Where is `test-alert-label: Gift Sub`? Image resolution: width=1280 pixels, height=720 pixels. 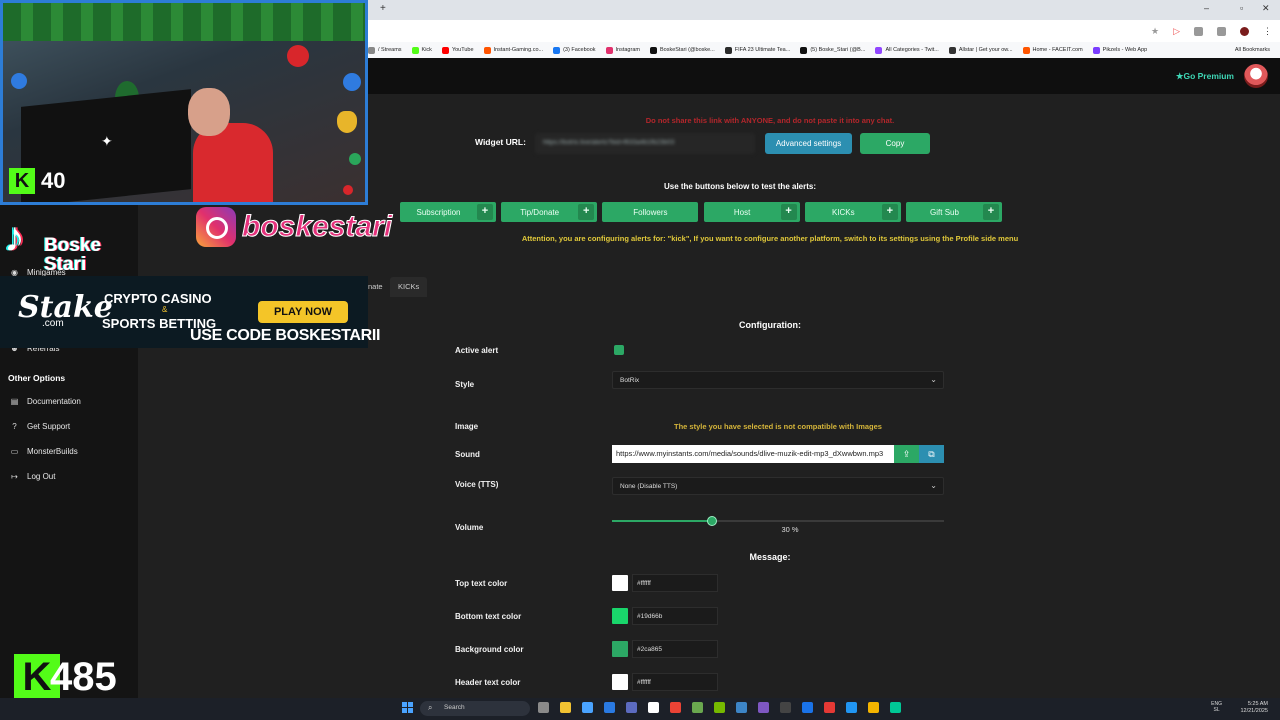
test-alert-label: Gift Sub is located at coordinates (944, 212).